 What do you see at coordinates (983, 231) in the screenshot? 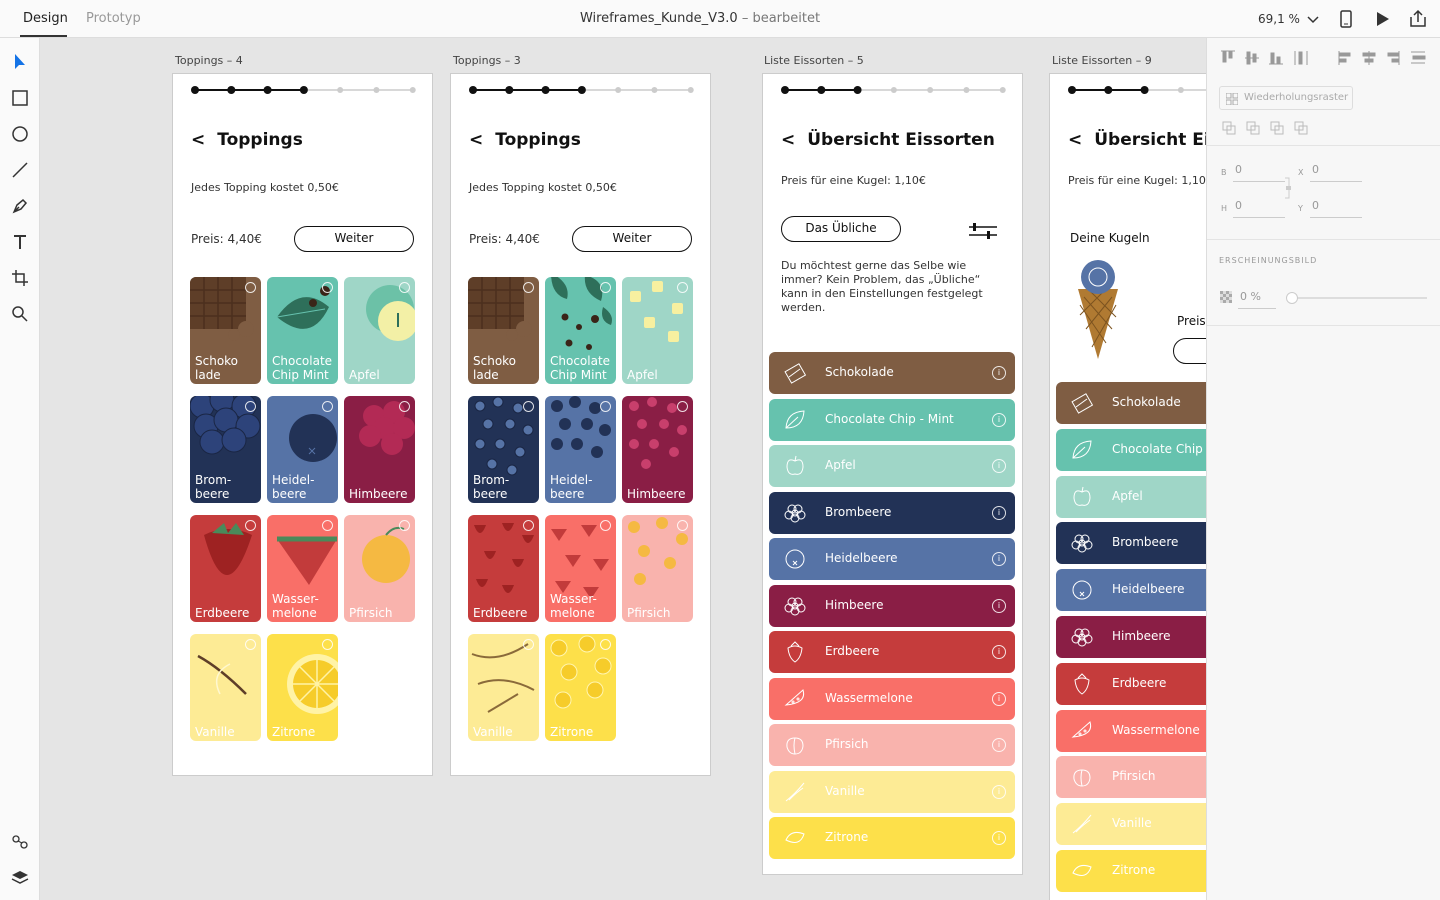
I see `filter-sliders-icon` at bounding box center [983, 231].